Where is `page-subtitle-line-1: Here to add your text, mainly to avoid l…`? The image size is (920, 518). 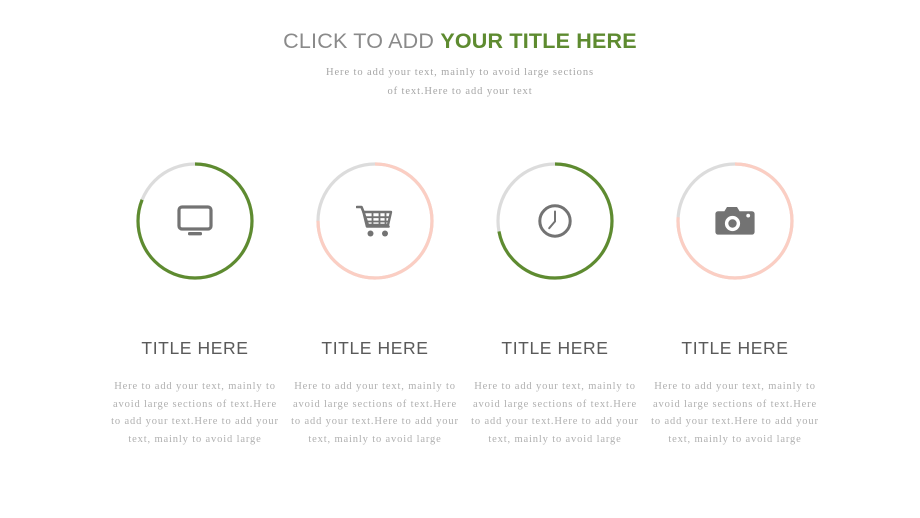
page-subtitle-line-1: Here to add your text, mainly to avoid l… is located at coordinates (460, 72).